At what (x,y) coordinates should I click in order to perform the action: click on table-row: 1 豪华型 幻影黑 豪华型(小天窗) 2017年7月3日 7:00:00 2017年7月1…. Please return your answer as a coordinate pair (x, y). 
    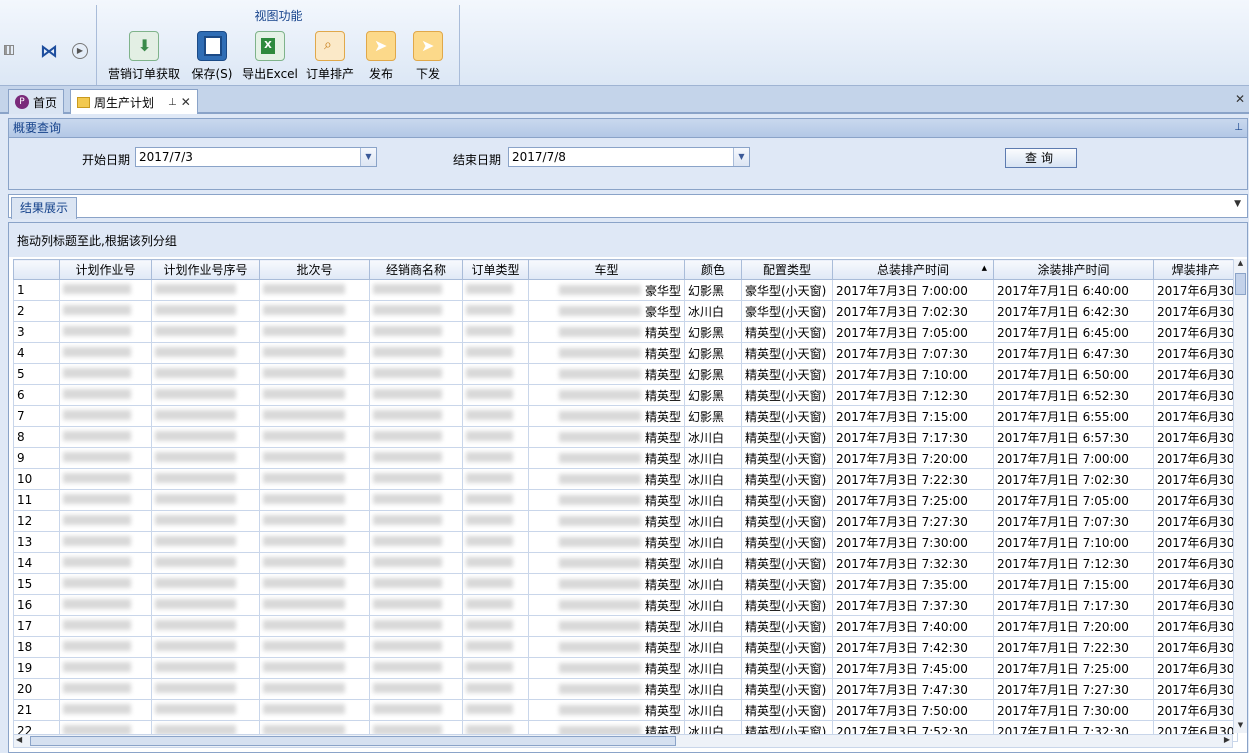
    Looking at the image, I should click on (626, 290).